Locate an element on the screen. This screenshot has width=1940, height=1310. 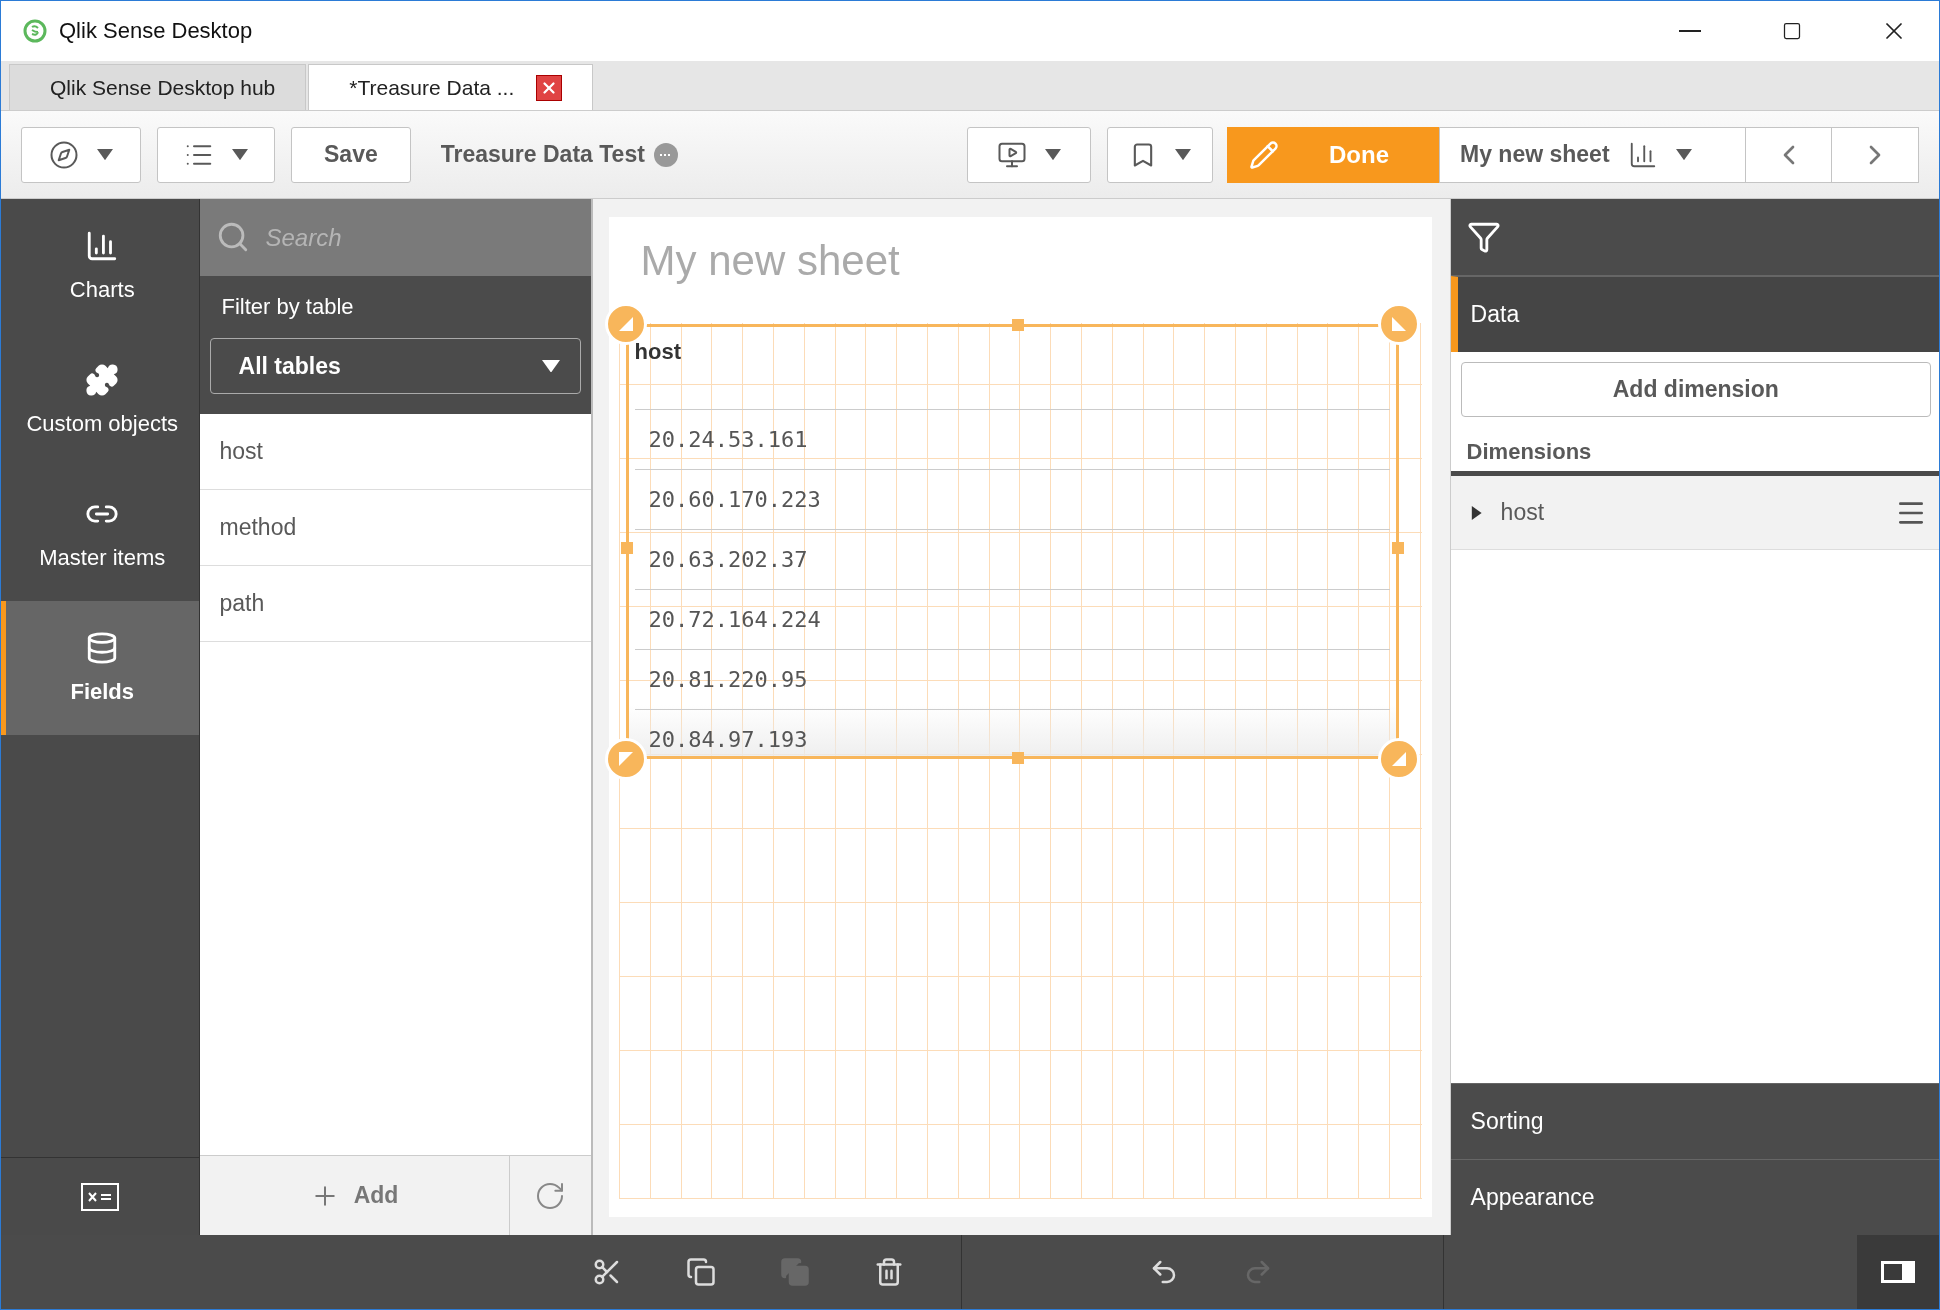
app-logo-icon is located at coordinates (35, 31).